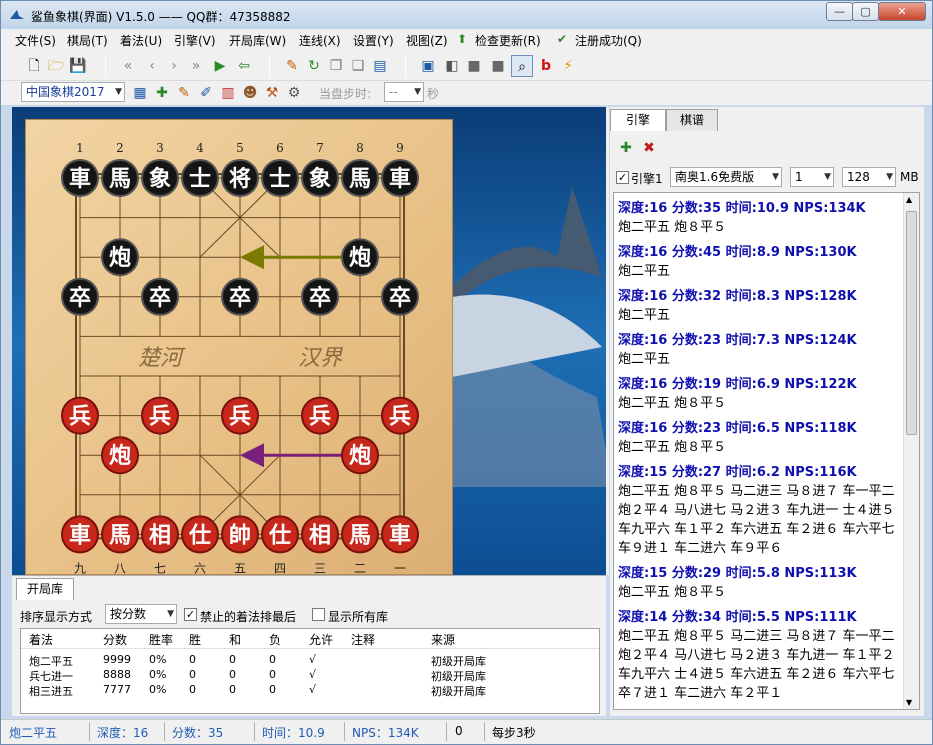  Describe the element at coordinates (622, 177) in the screenshot. I see `engine-enabled-checkbox: ✓` at that location.